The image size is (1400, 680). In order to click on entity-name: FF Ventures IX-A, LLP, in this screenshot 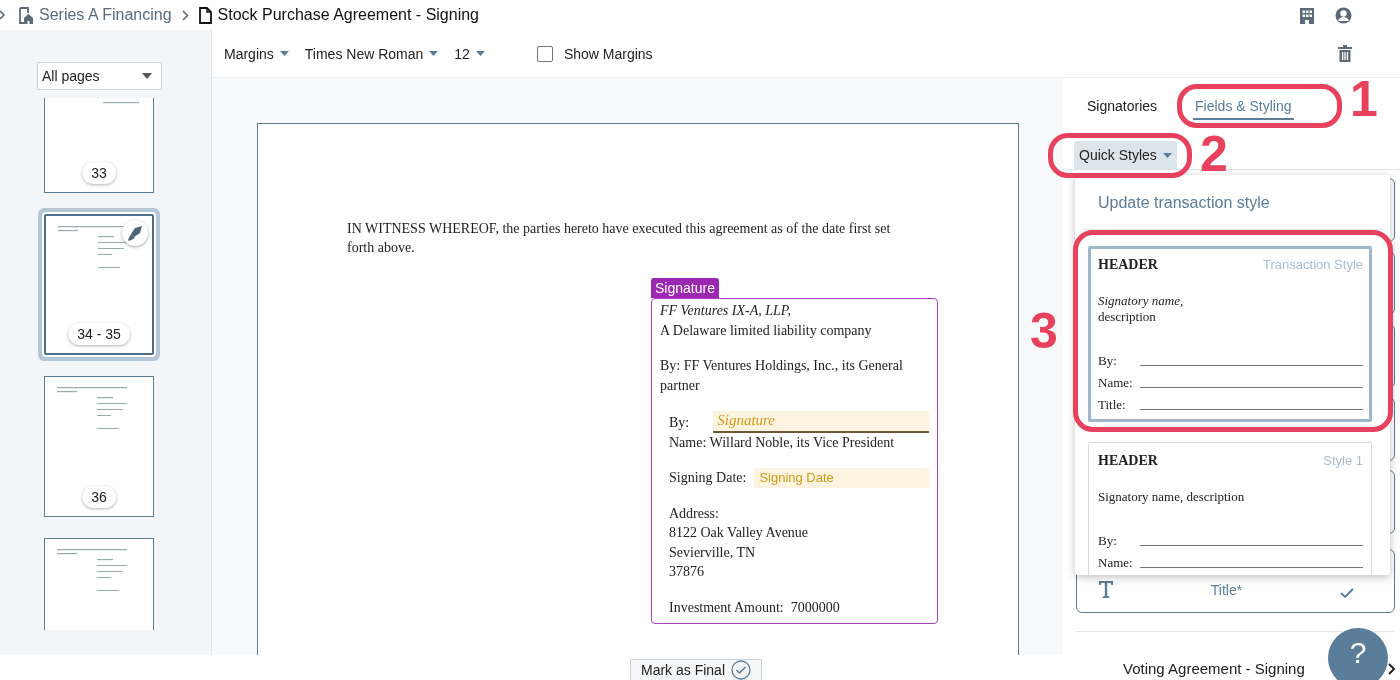, I will do `click(726, 311)`.